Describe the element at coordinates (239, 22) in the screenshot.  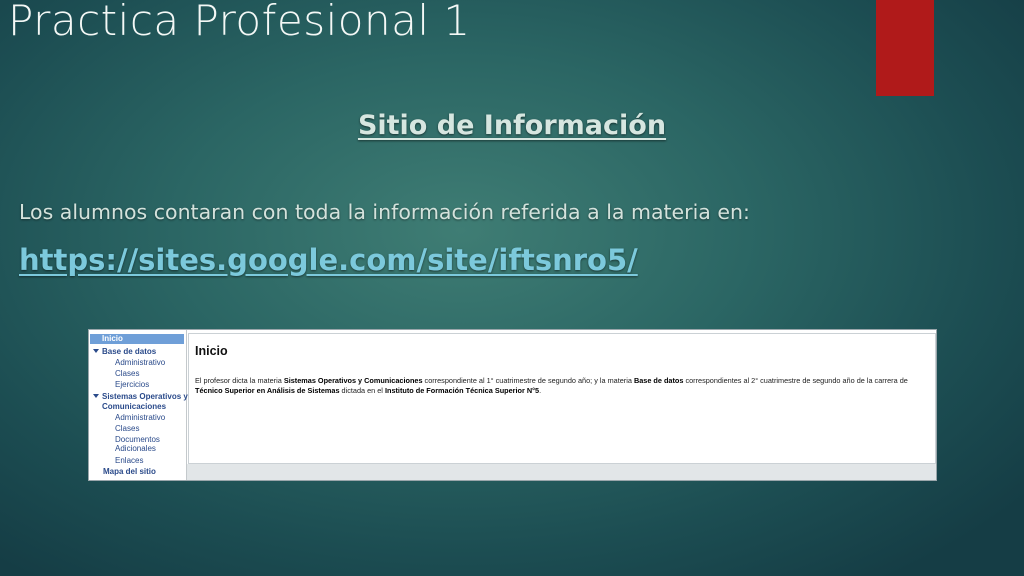
I see `slide-title: Practica Profesional 1` at that location.